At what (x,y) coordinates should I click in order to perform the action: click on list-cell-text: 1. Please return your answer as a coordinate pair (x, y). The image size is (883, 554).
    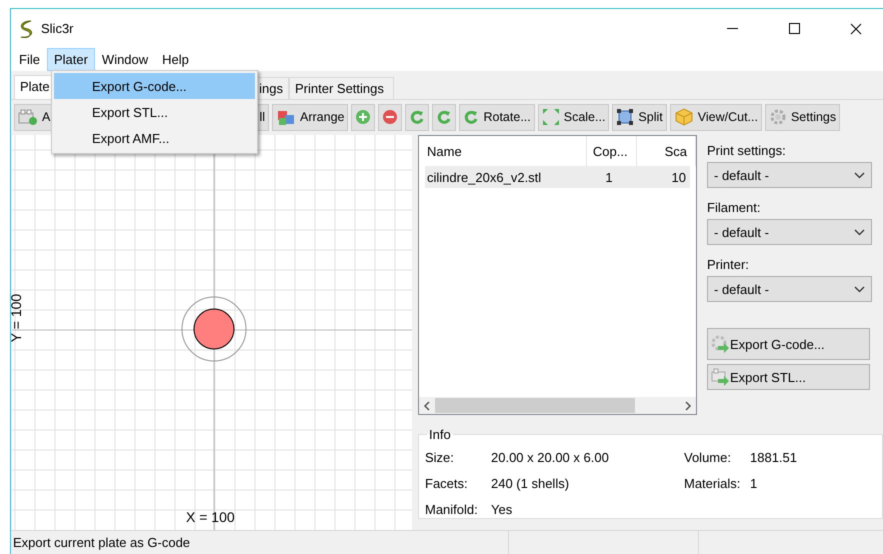
    Looking at the image, I should click on (609, 177).